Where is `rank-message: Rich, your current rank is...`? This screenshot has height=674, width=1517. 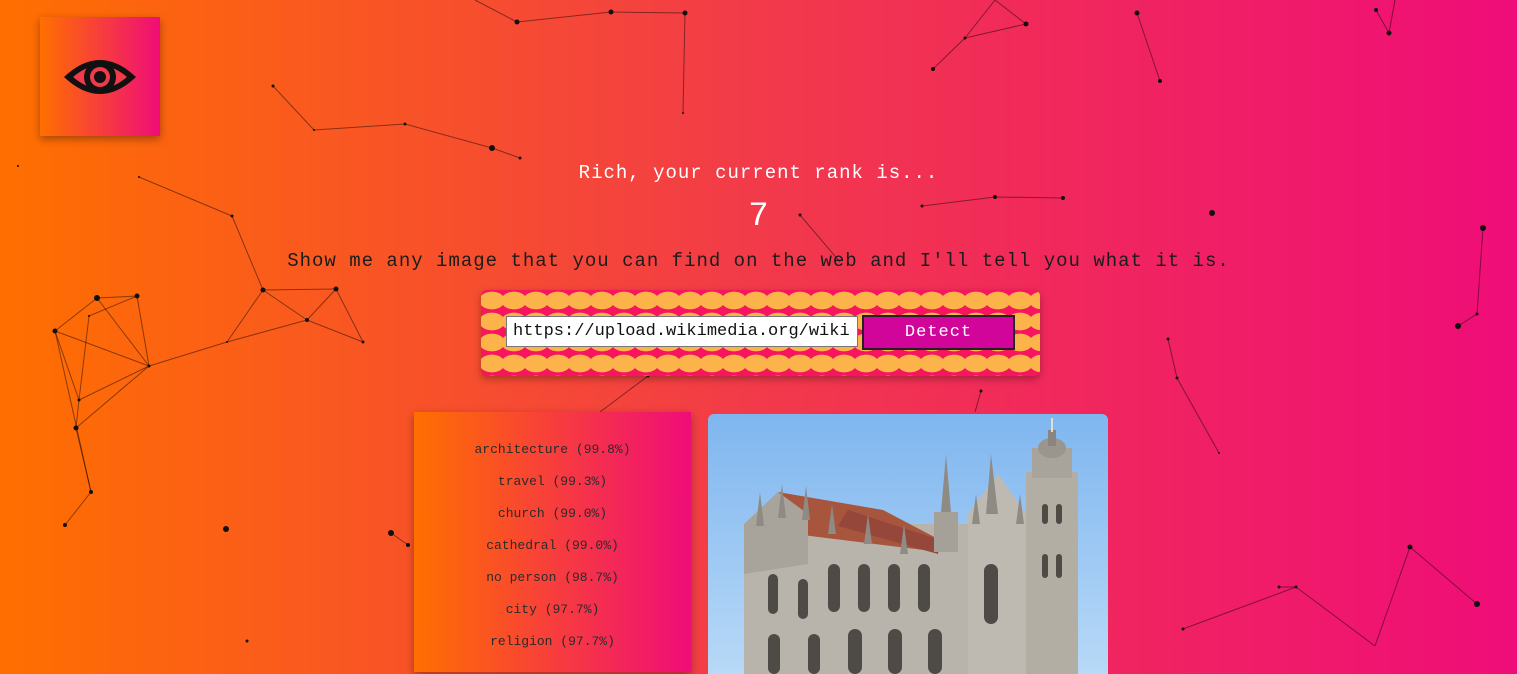 rank-message: Rich, your current rank is... is located at coordinates (758, 173).